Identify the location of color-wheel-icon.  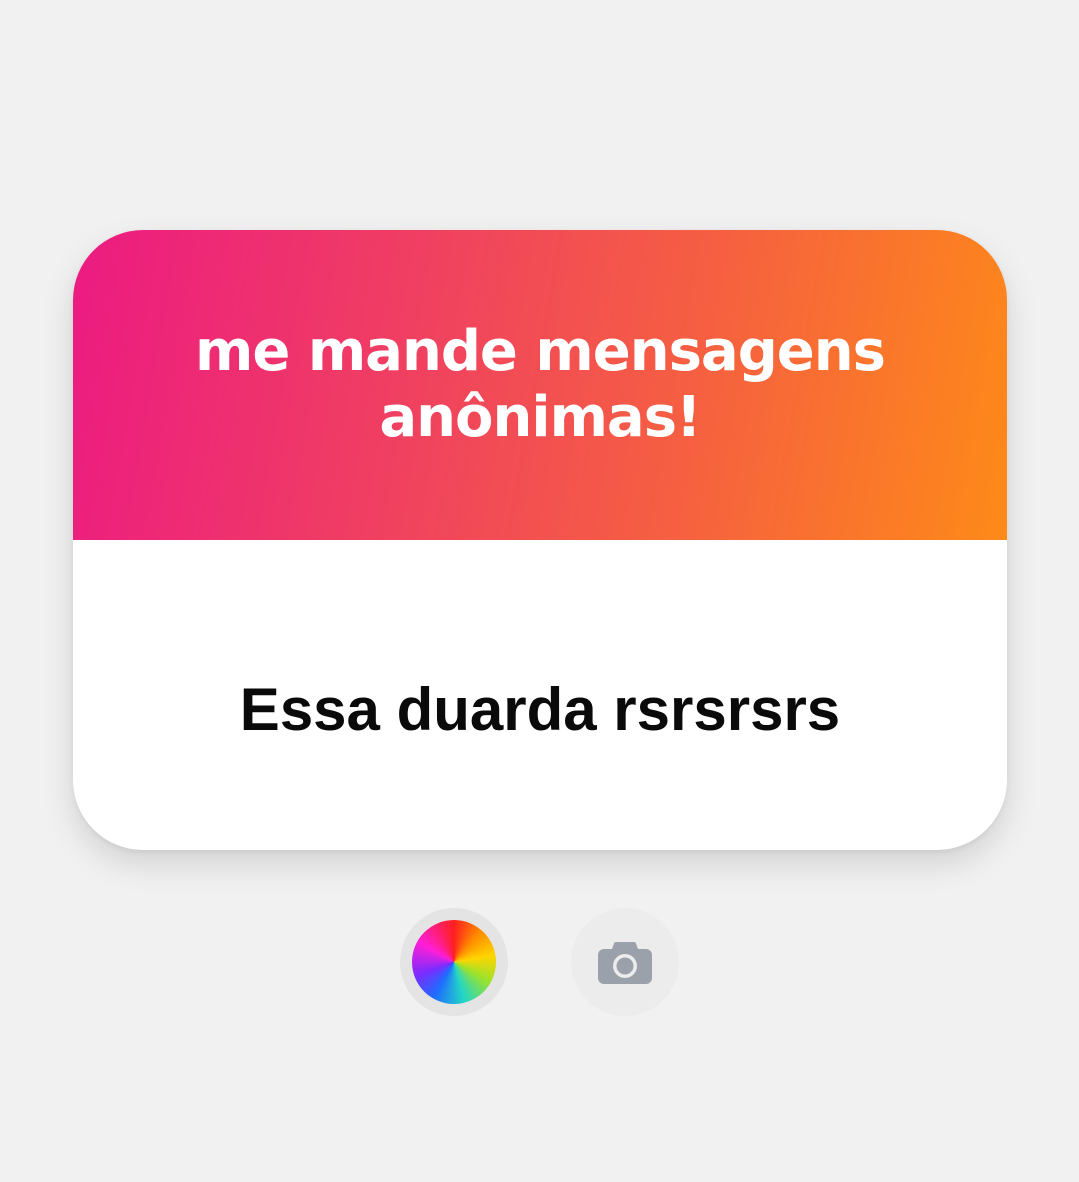
(454, 962).